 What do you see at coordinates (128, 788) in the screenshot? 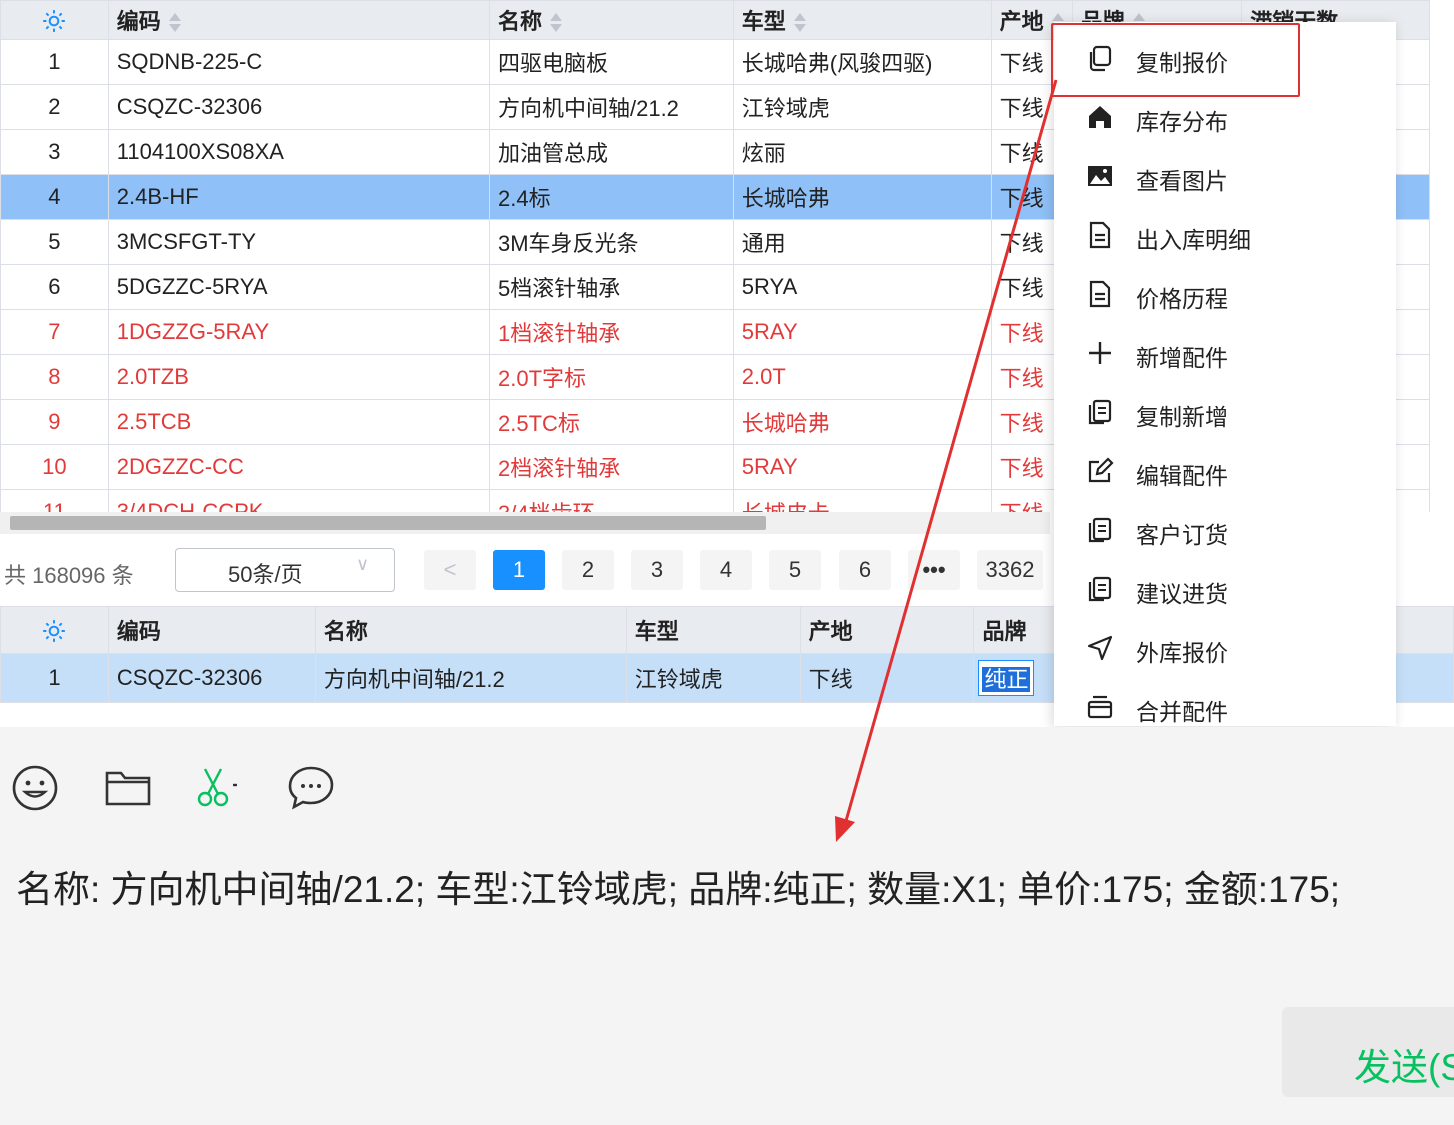
I see `folder-icon` at bounding box center [128, 788].